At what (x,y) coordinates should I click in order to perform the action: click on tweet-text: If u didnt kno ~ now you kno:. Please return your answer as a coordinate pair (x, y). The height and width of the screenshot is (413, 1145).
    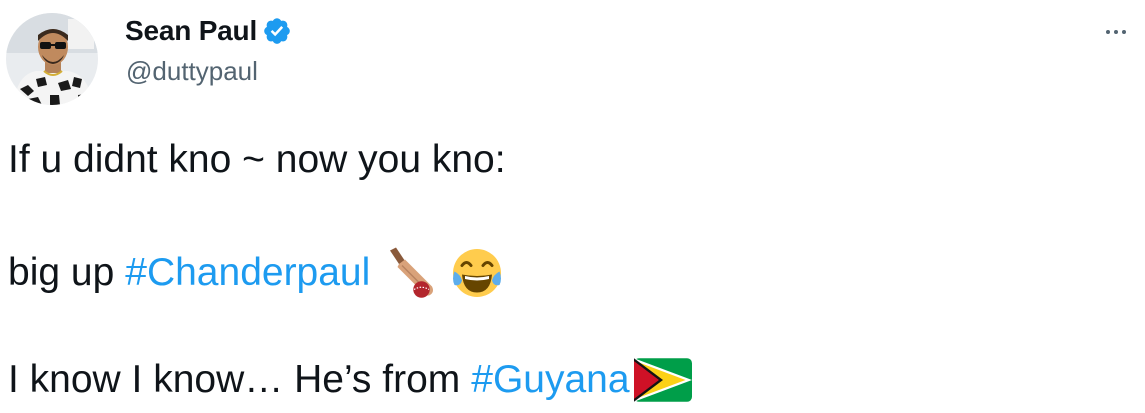
    Looking at the image, I should click on (257, 159).